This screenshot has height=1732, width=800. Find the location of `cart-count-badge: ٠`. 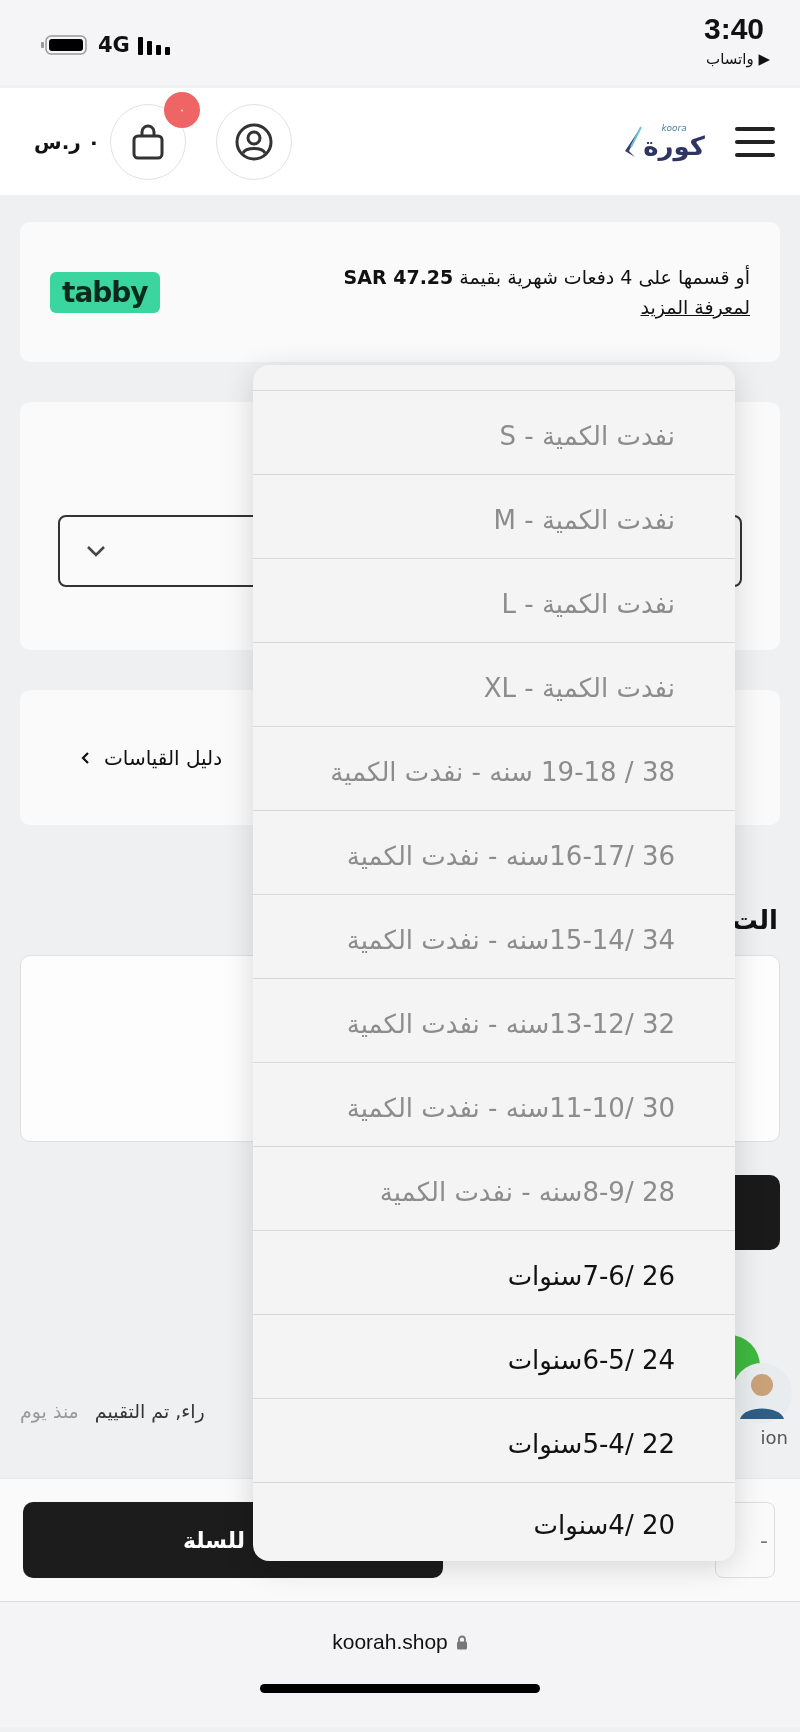

cart-count-badge: ٠ is located at coordinates (182, 109).